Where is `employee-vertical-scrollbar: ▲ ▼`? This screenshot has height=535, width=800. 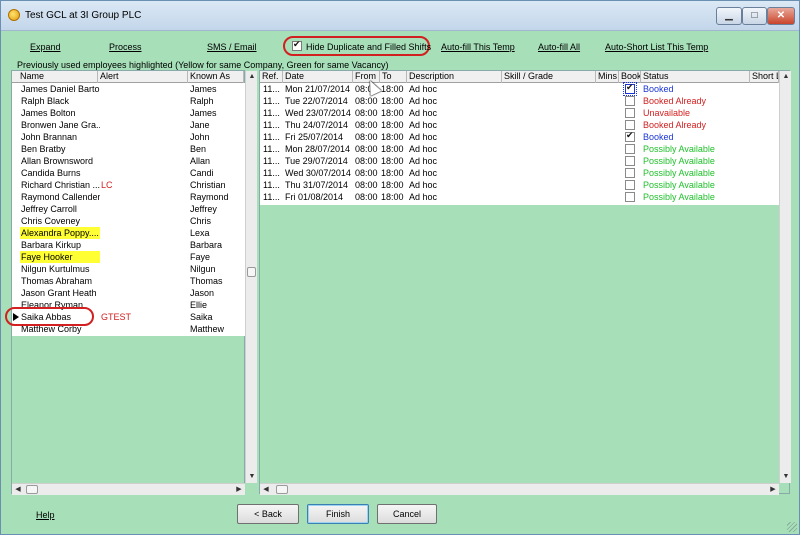
employee-vertical-scrollbar: ▲ ▼ is located at coordinates (251, 277).